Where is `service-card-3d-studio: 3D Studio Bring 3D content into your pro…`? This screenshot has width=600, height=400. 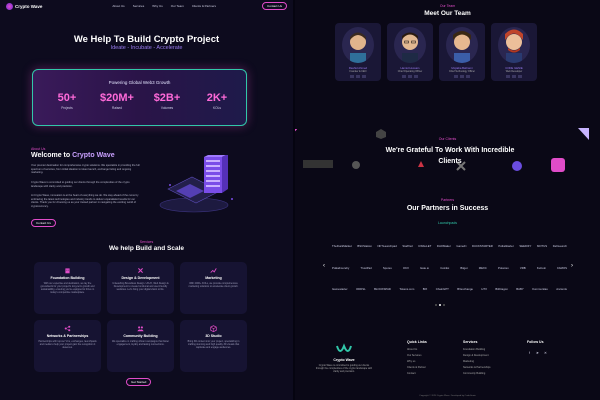
service-card-3d-studio: 3D Studio Bring 3D content into your pro… is located at coordinates (213, 346).